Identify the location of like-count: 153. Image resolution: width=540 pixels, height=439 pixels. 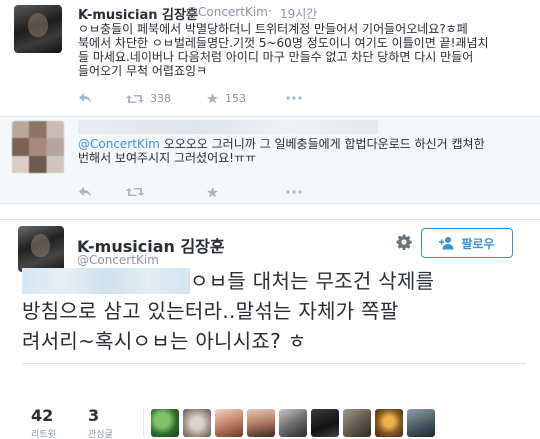
(235, 98).